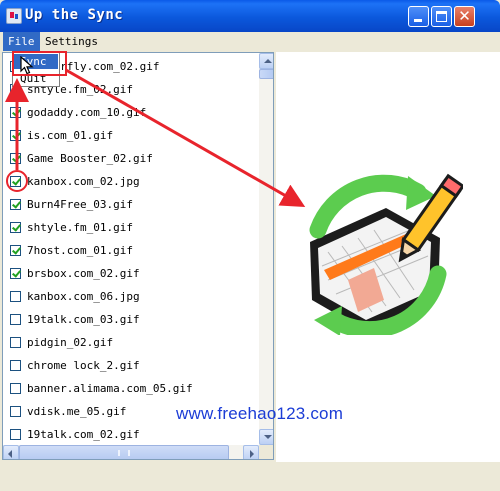  Describe the element at coordinates (83, 319) in the screenshot. I see `item-label: 19talk.com_03.gif` at that location.